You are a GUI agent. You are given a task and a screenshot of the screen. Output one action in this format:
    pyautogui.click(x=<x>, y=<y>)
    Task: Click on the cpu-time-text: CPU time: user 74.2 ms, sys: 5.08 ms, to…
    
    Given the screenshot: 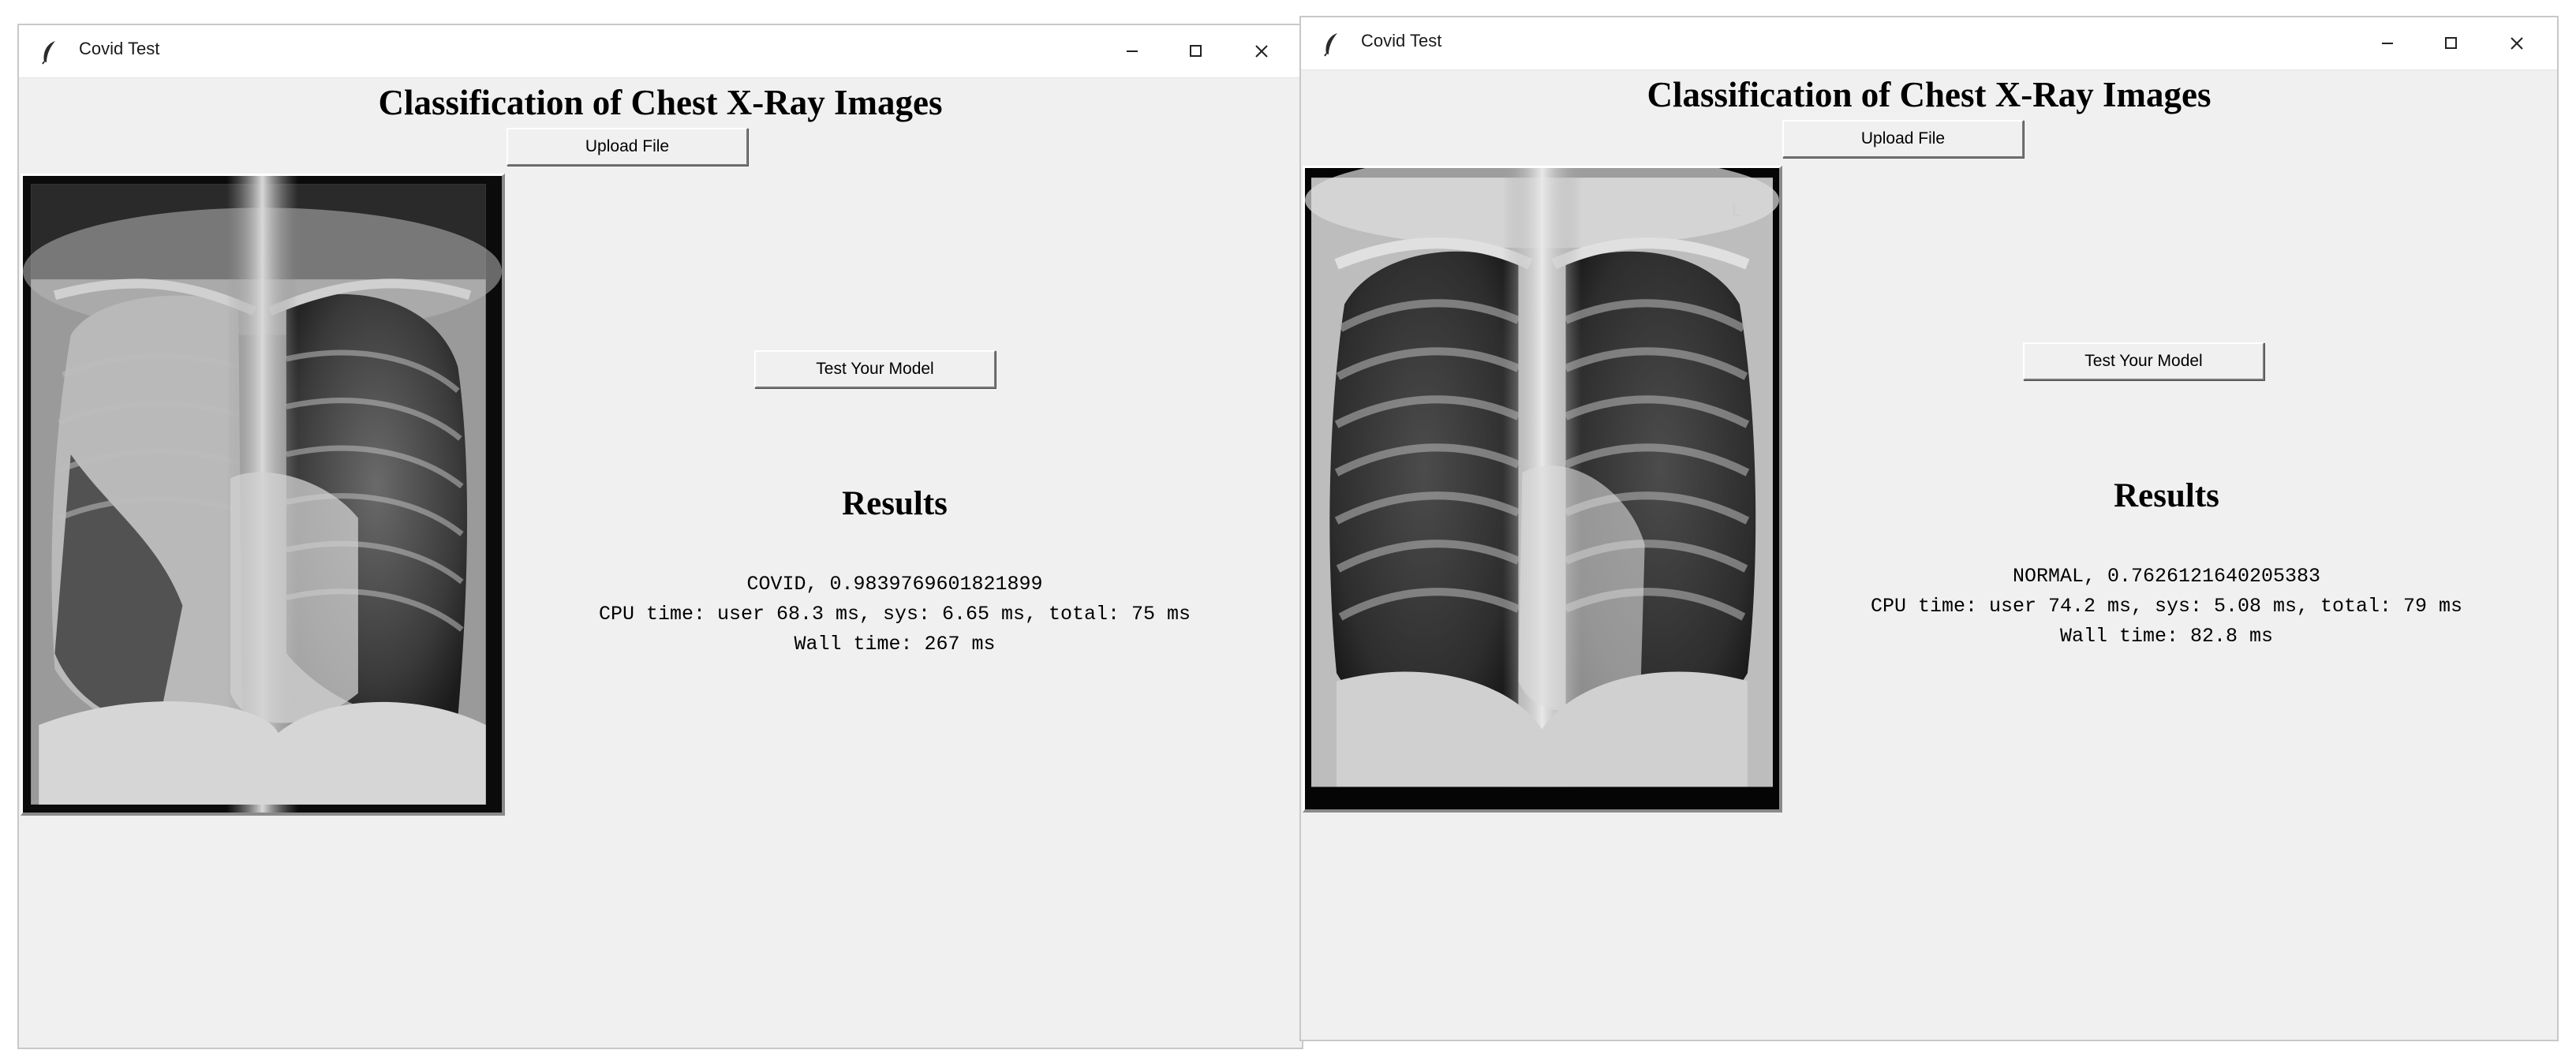 What is the action you would take?
    pyautogui.click(x=2166, y=606)
    